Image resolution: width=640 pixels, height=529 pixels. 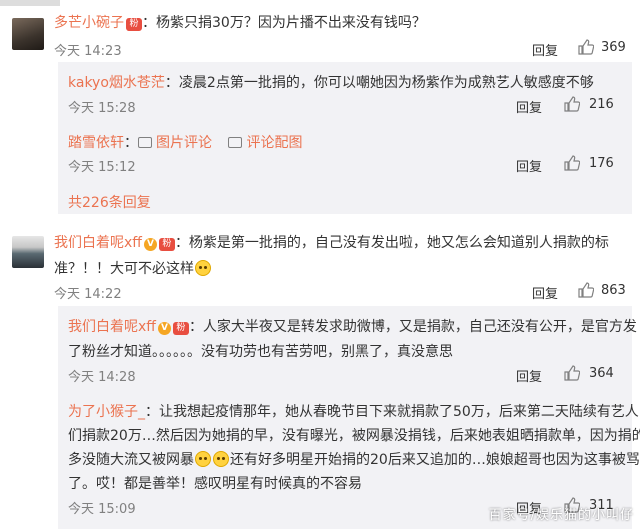 What do you see at coordinates (106, 412) in the screenshot?
I see `username-link: 为了小猴子_` at bounding box center [106, 412].